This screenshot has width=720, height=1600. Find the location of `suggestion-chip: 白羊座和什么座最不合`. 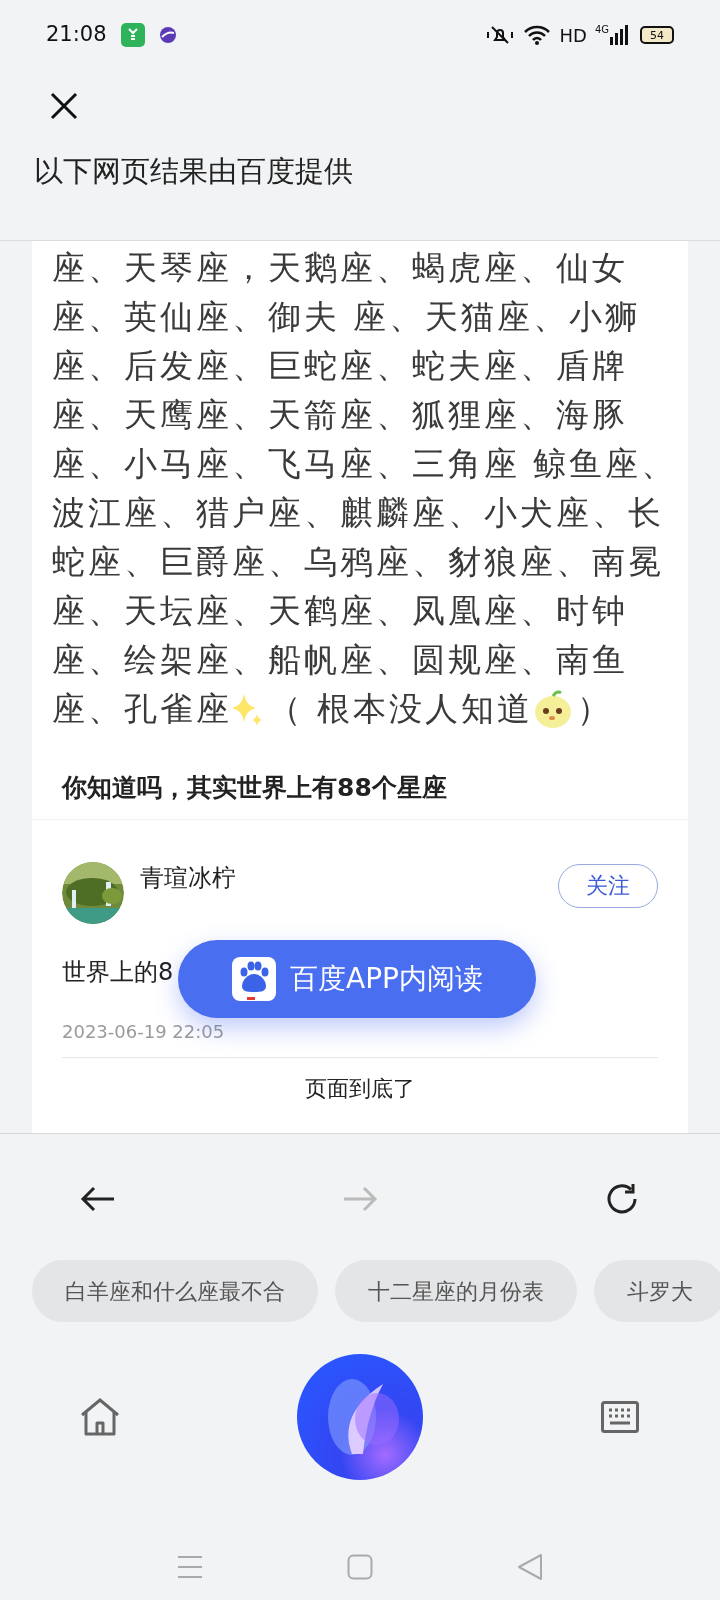

suggestion-chip: 白羊座和什么座最不合 is located at coordinates (175, 1291).